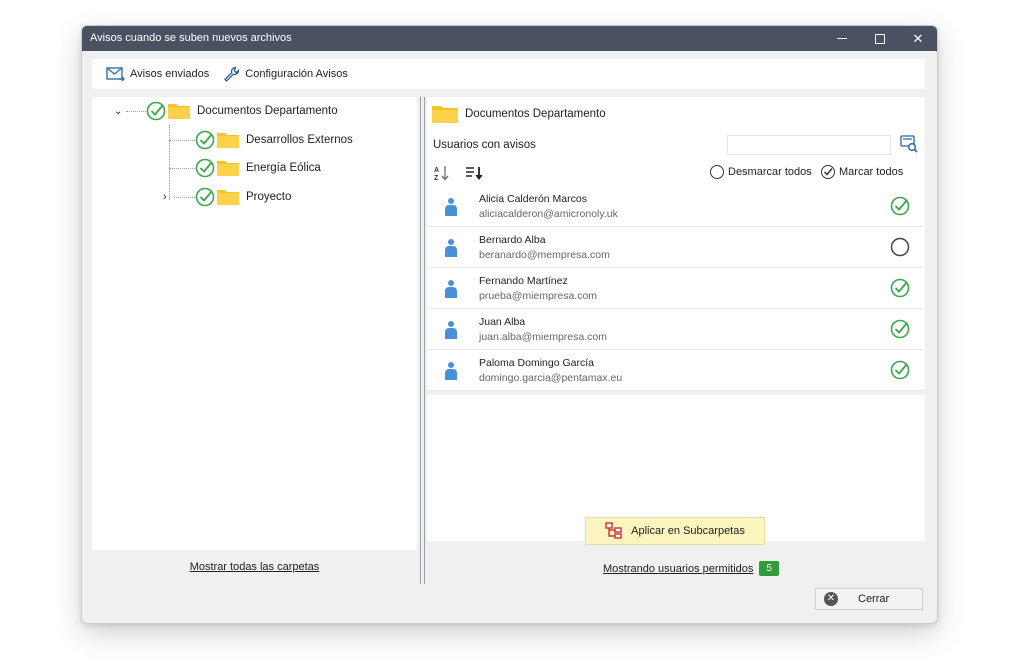  I want to click on user-email: aliciacalderon@amicronoly.uk, so click(548, 214).